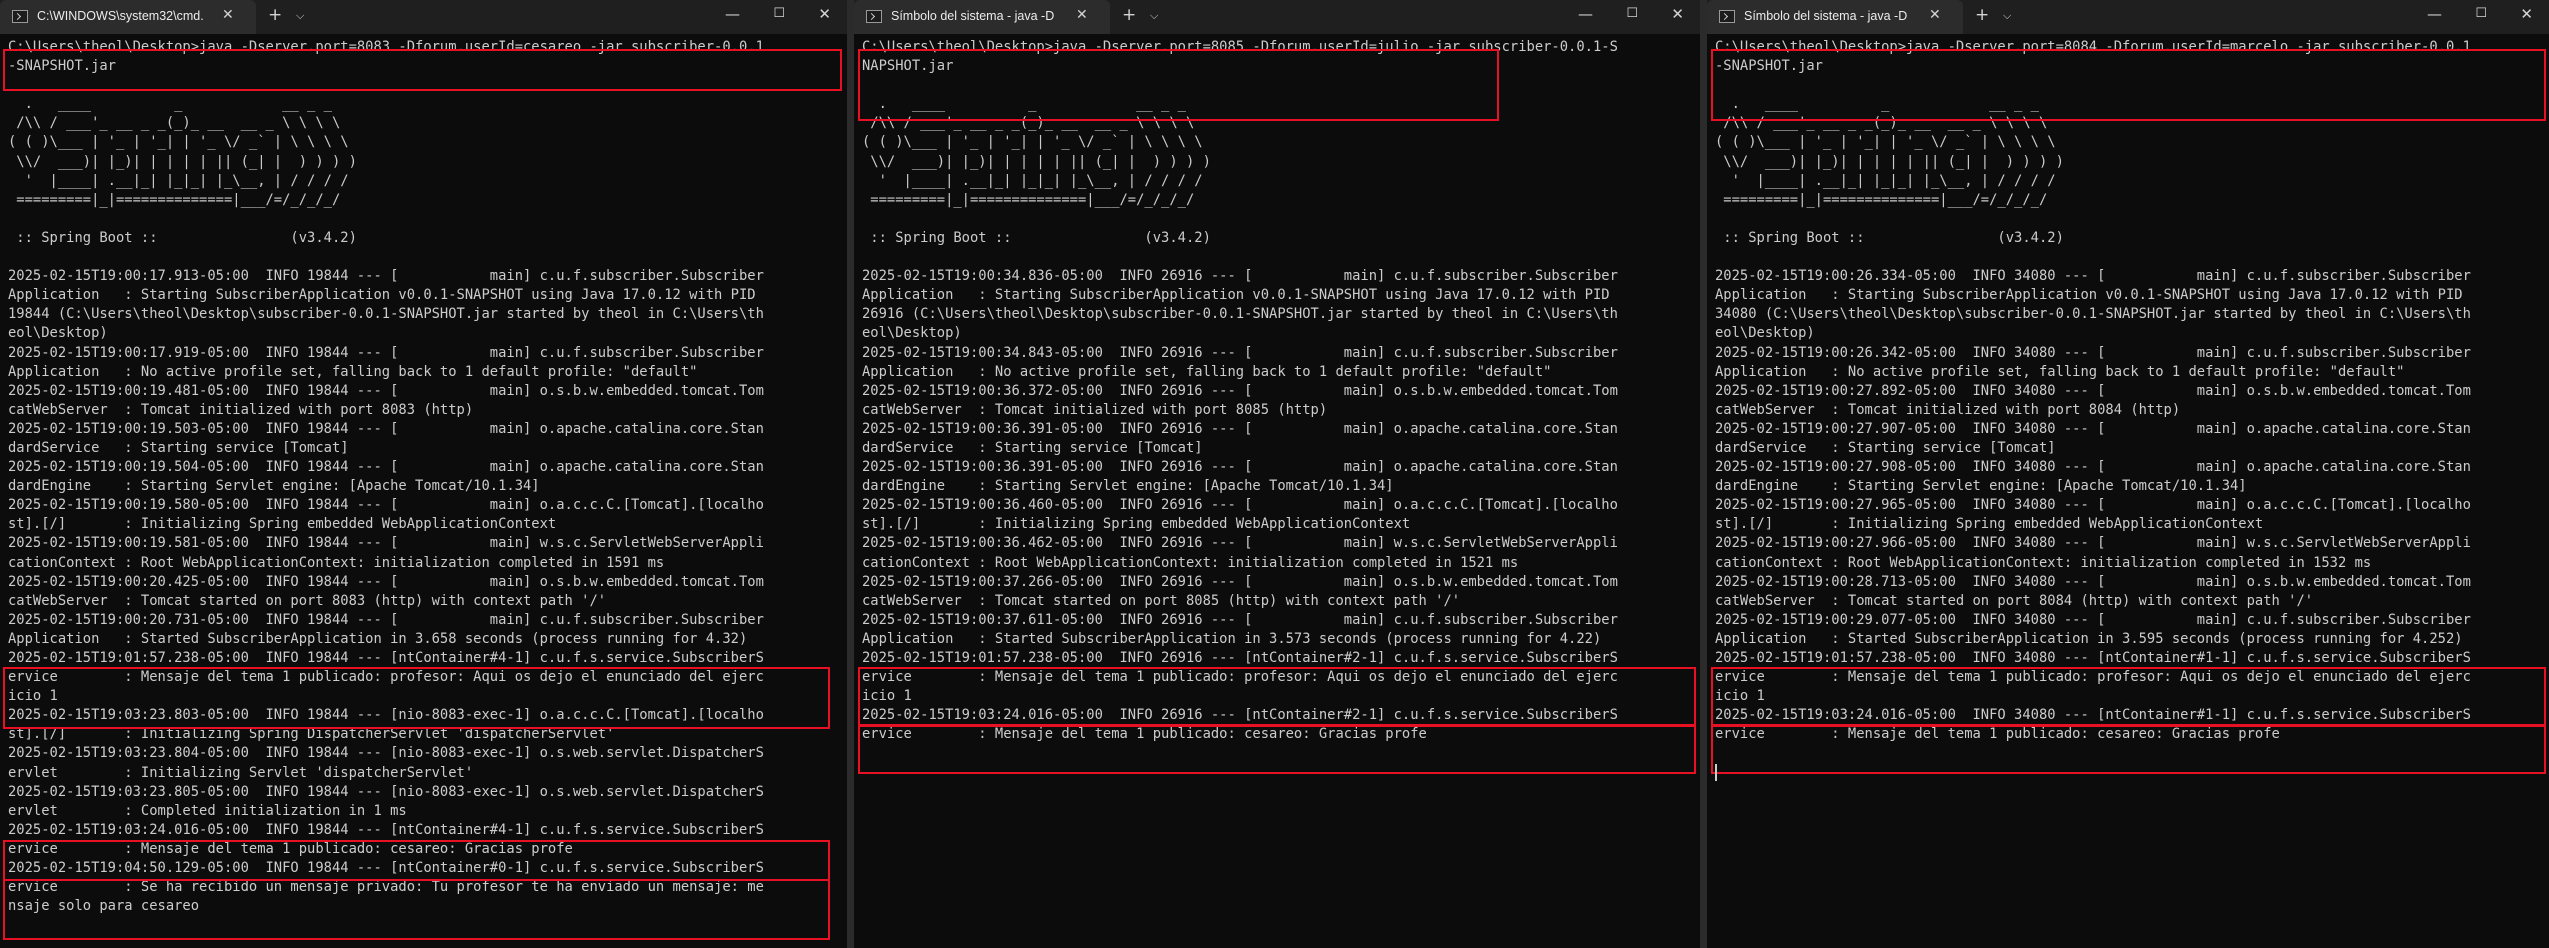  I want to click on terminal-tab: C:\WINDOWS\system32\cmd. ✕, so click(128, 17).